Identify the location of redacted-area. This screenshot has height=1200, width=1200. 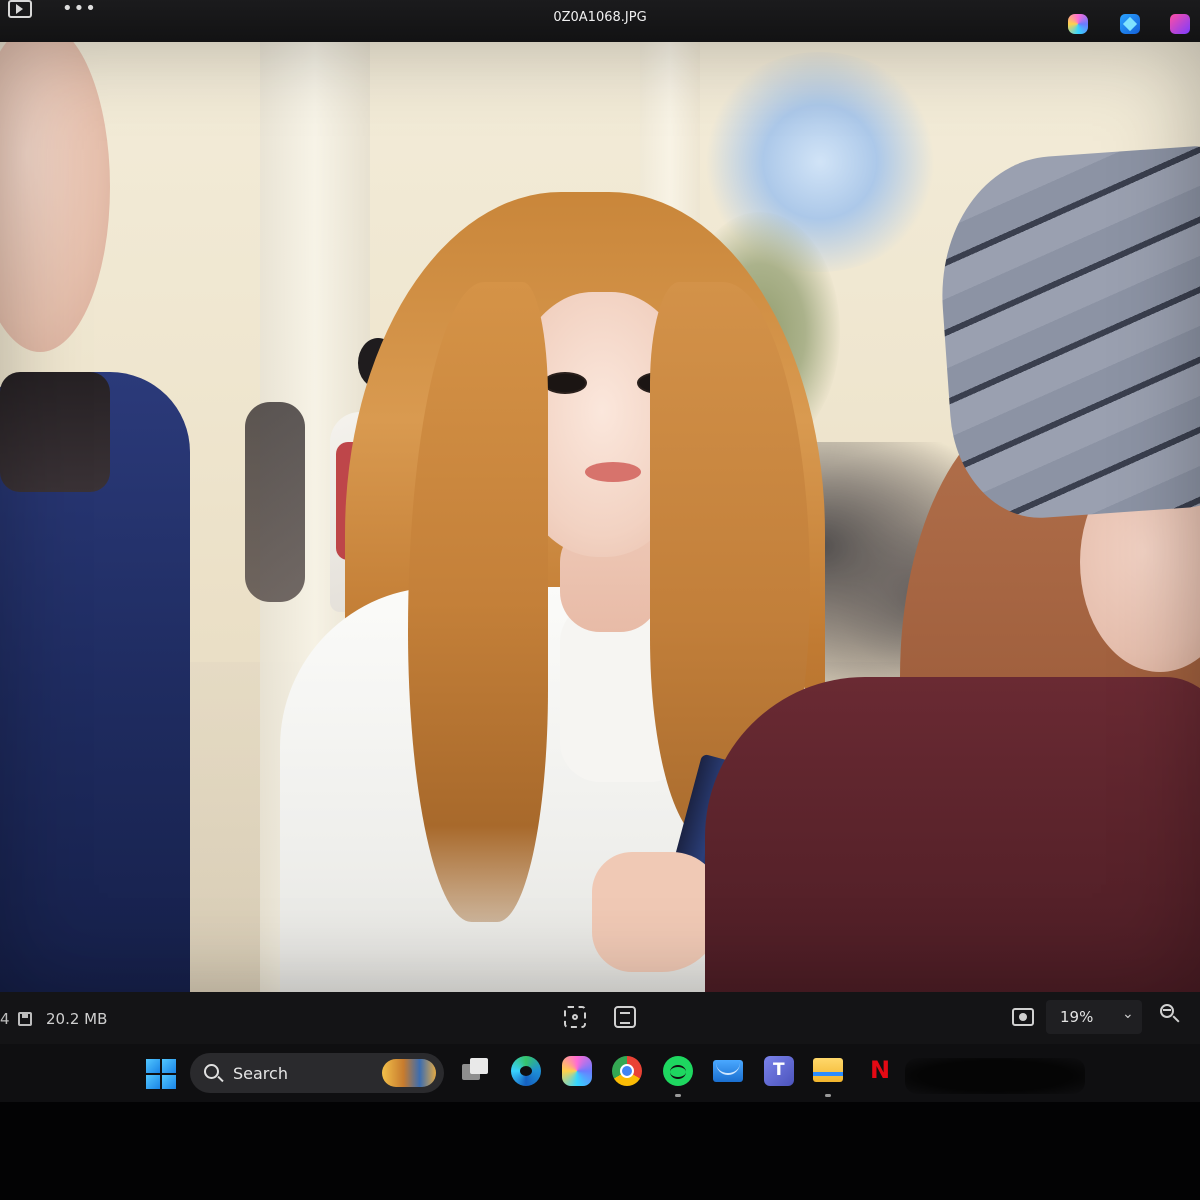
(995, 1076).